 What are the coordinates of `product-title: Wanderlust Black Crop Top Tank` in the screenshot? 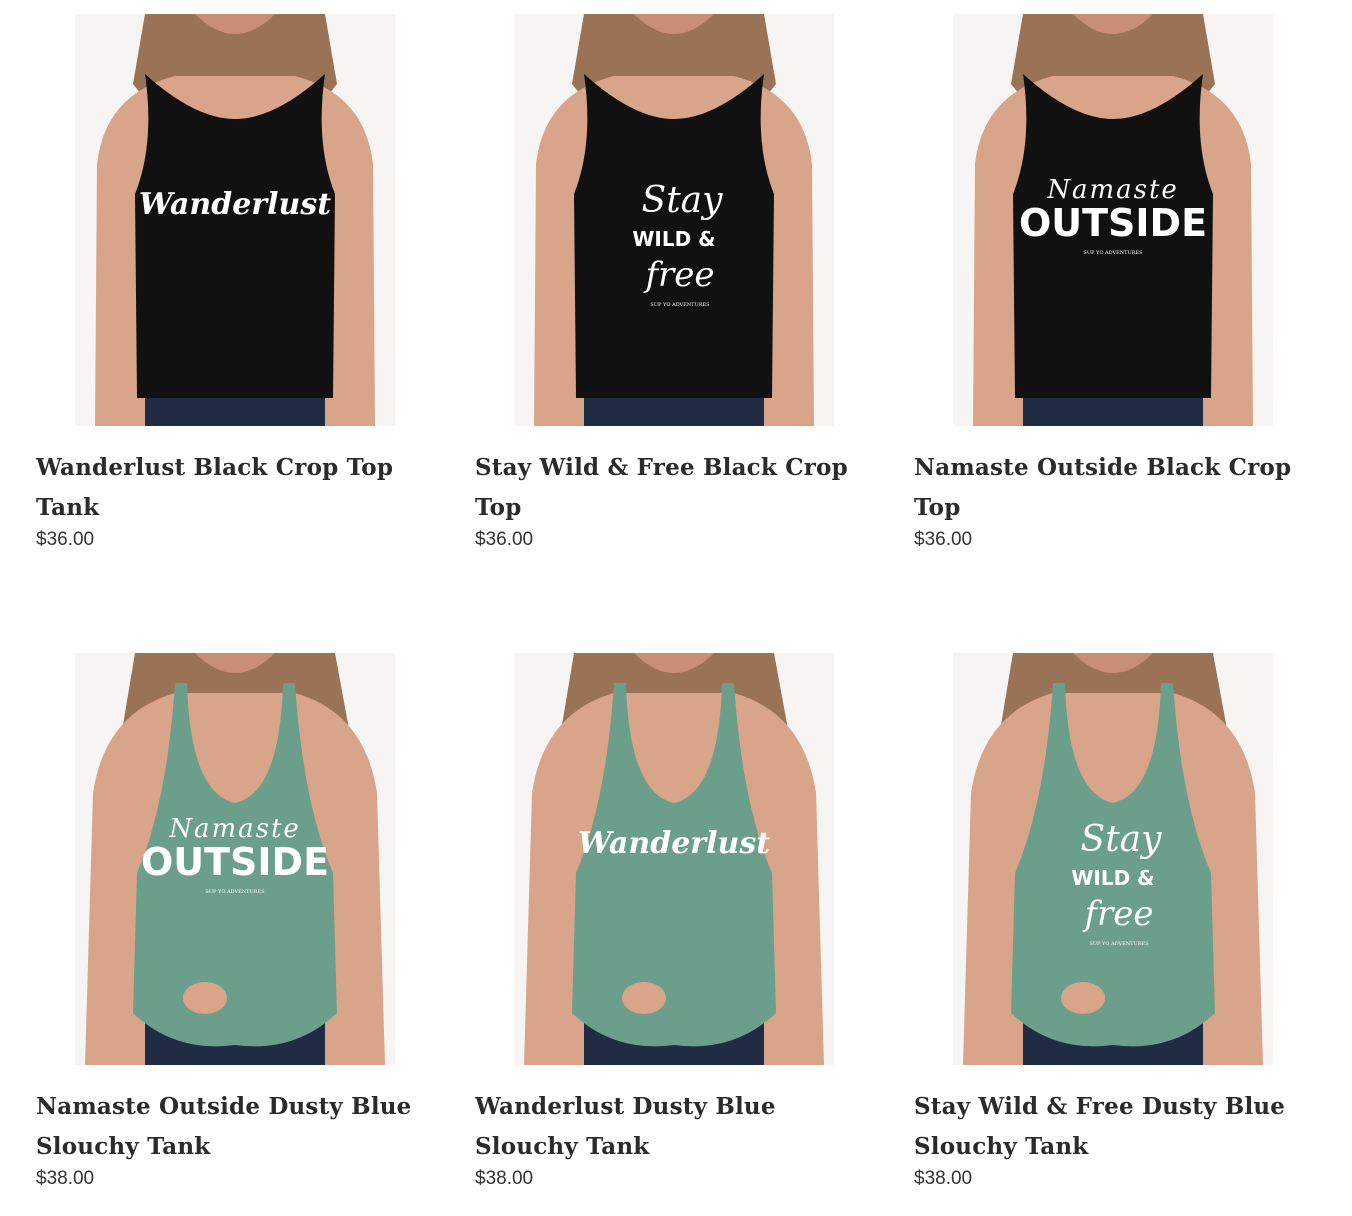 It's located at (235, 488).